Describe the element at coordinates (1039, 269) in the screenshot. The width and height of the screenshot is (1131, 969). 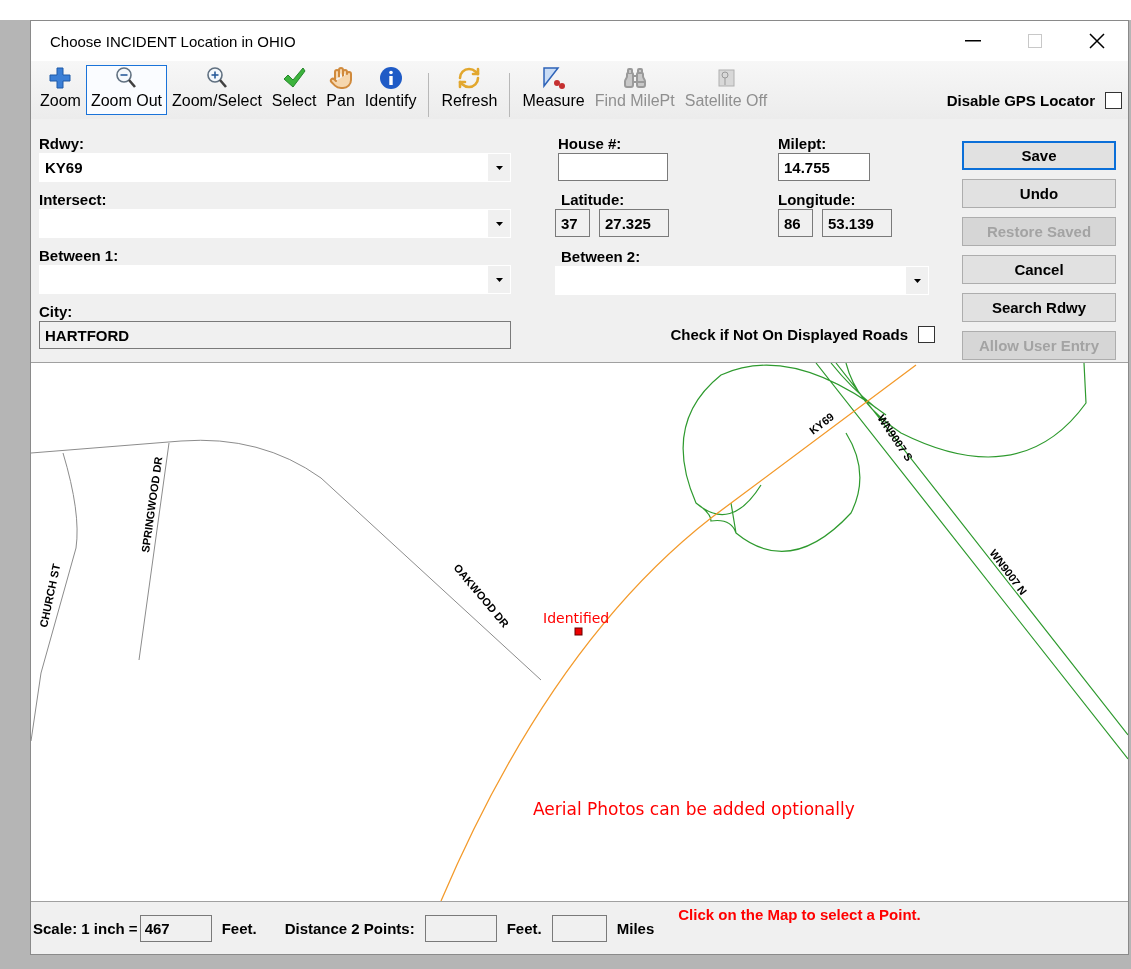
I see `dialog-button: Cancel` at that location.